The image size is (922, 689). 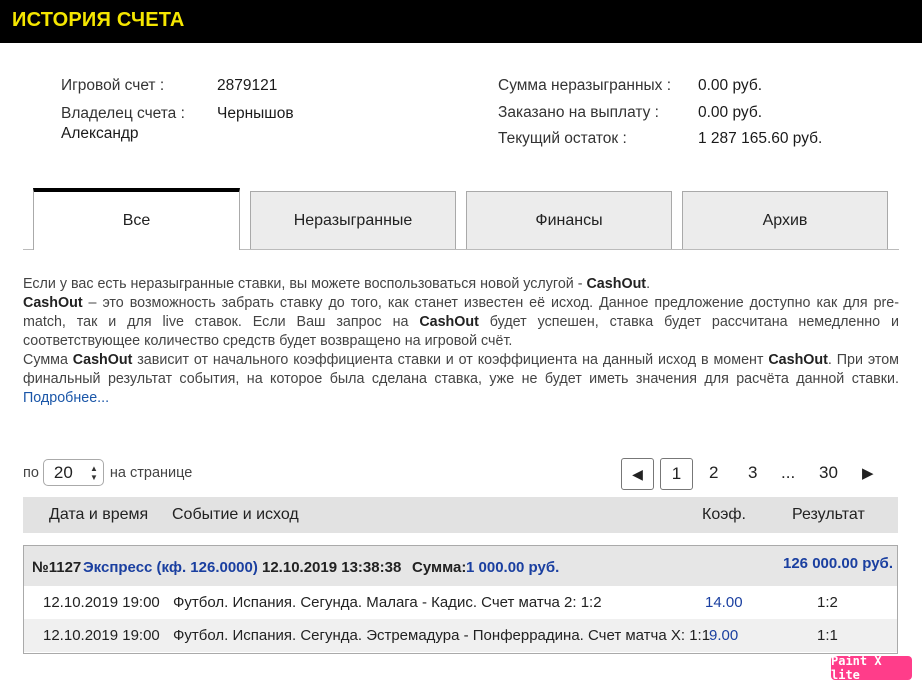 I want to click on bet-number: №1127, so click(x=57, y=567).